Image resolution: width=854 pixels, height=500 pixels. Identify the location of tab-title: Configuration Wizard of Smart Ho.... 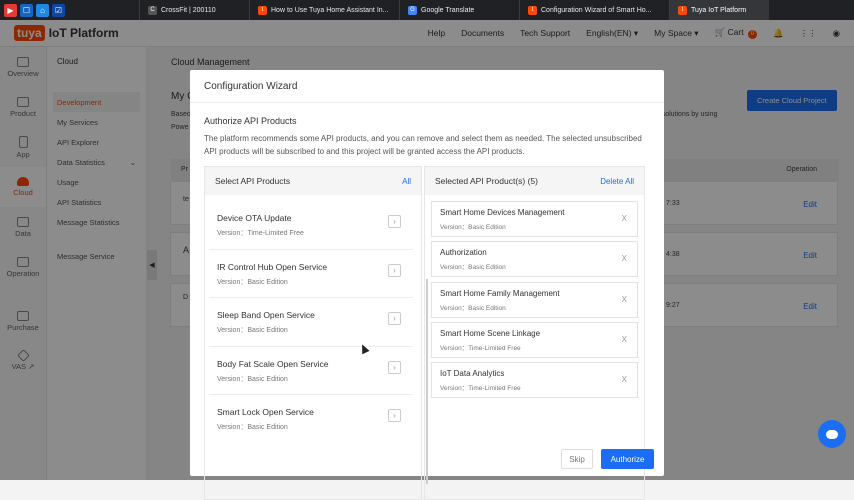
(596, 10).